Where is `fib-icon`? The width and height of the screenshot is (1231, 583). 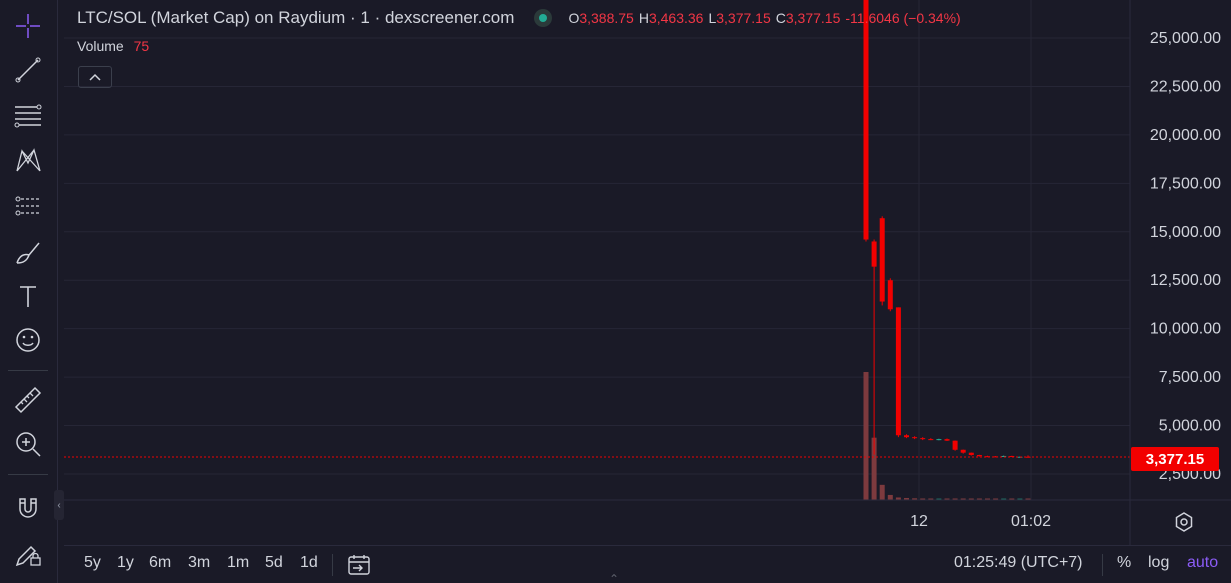 fib-icon is located at coordinates (28, 116).